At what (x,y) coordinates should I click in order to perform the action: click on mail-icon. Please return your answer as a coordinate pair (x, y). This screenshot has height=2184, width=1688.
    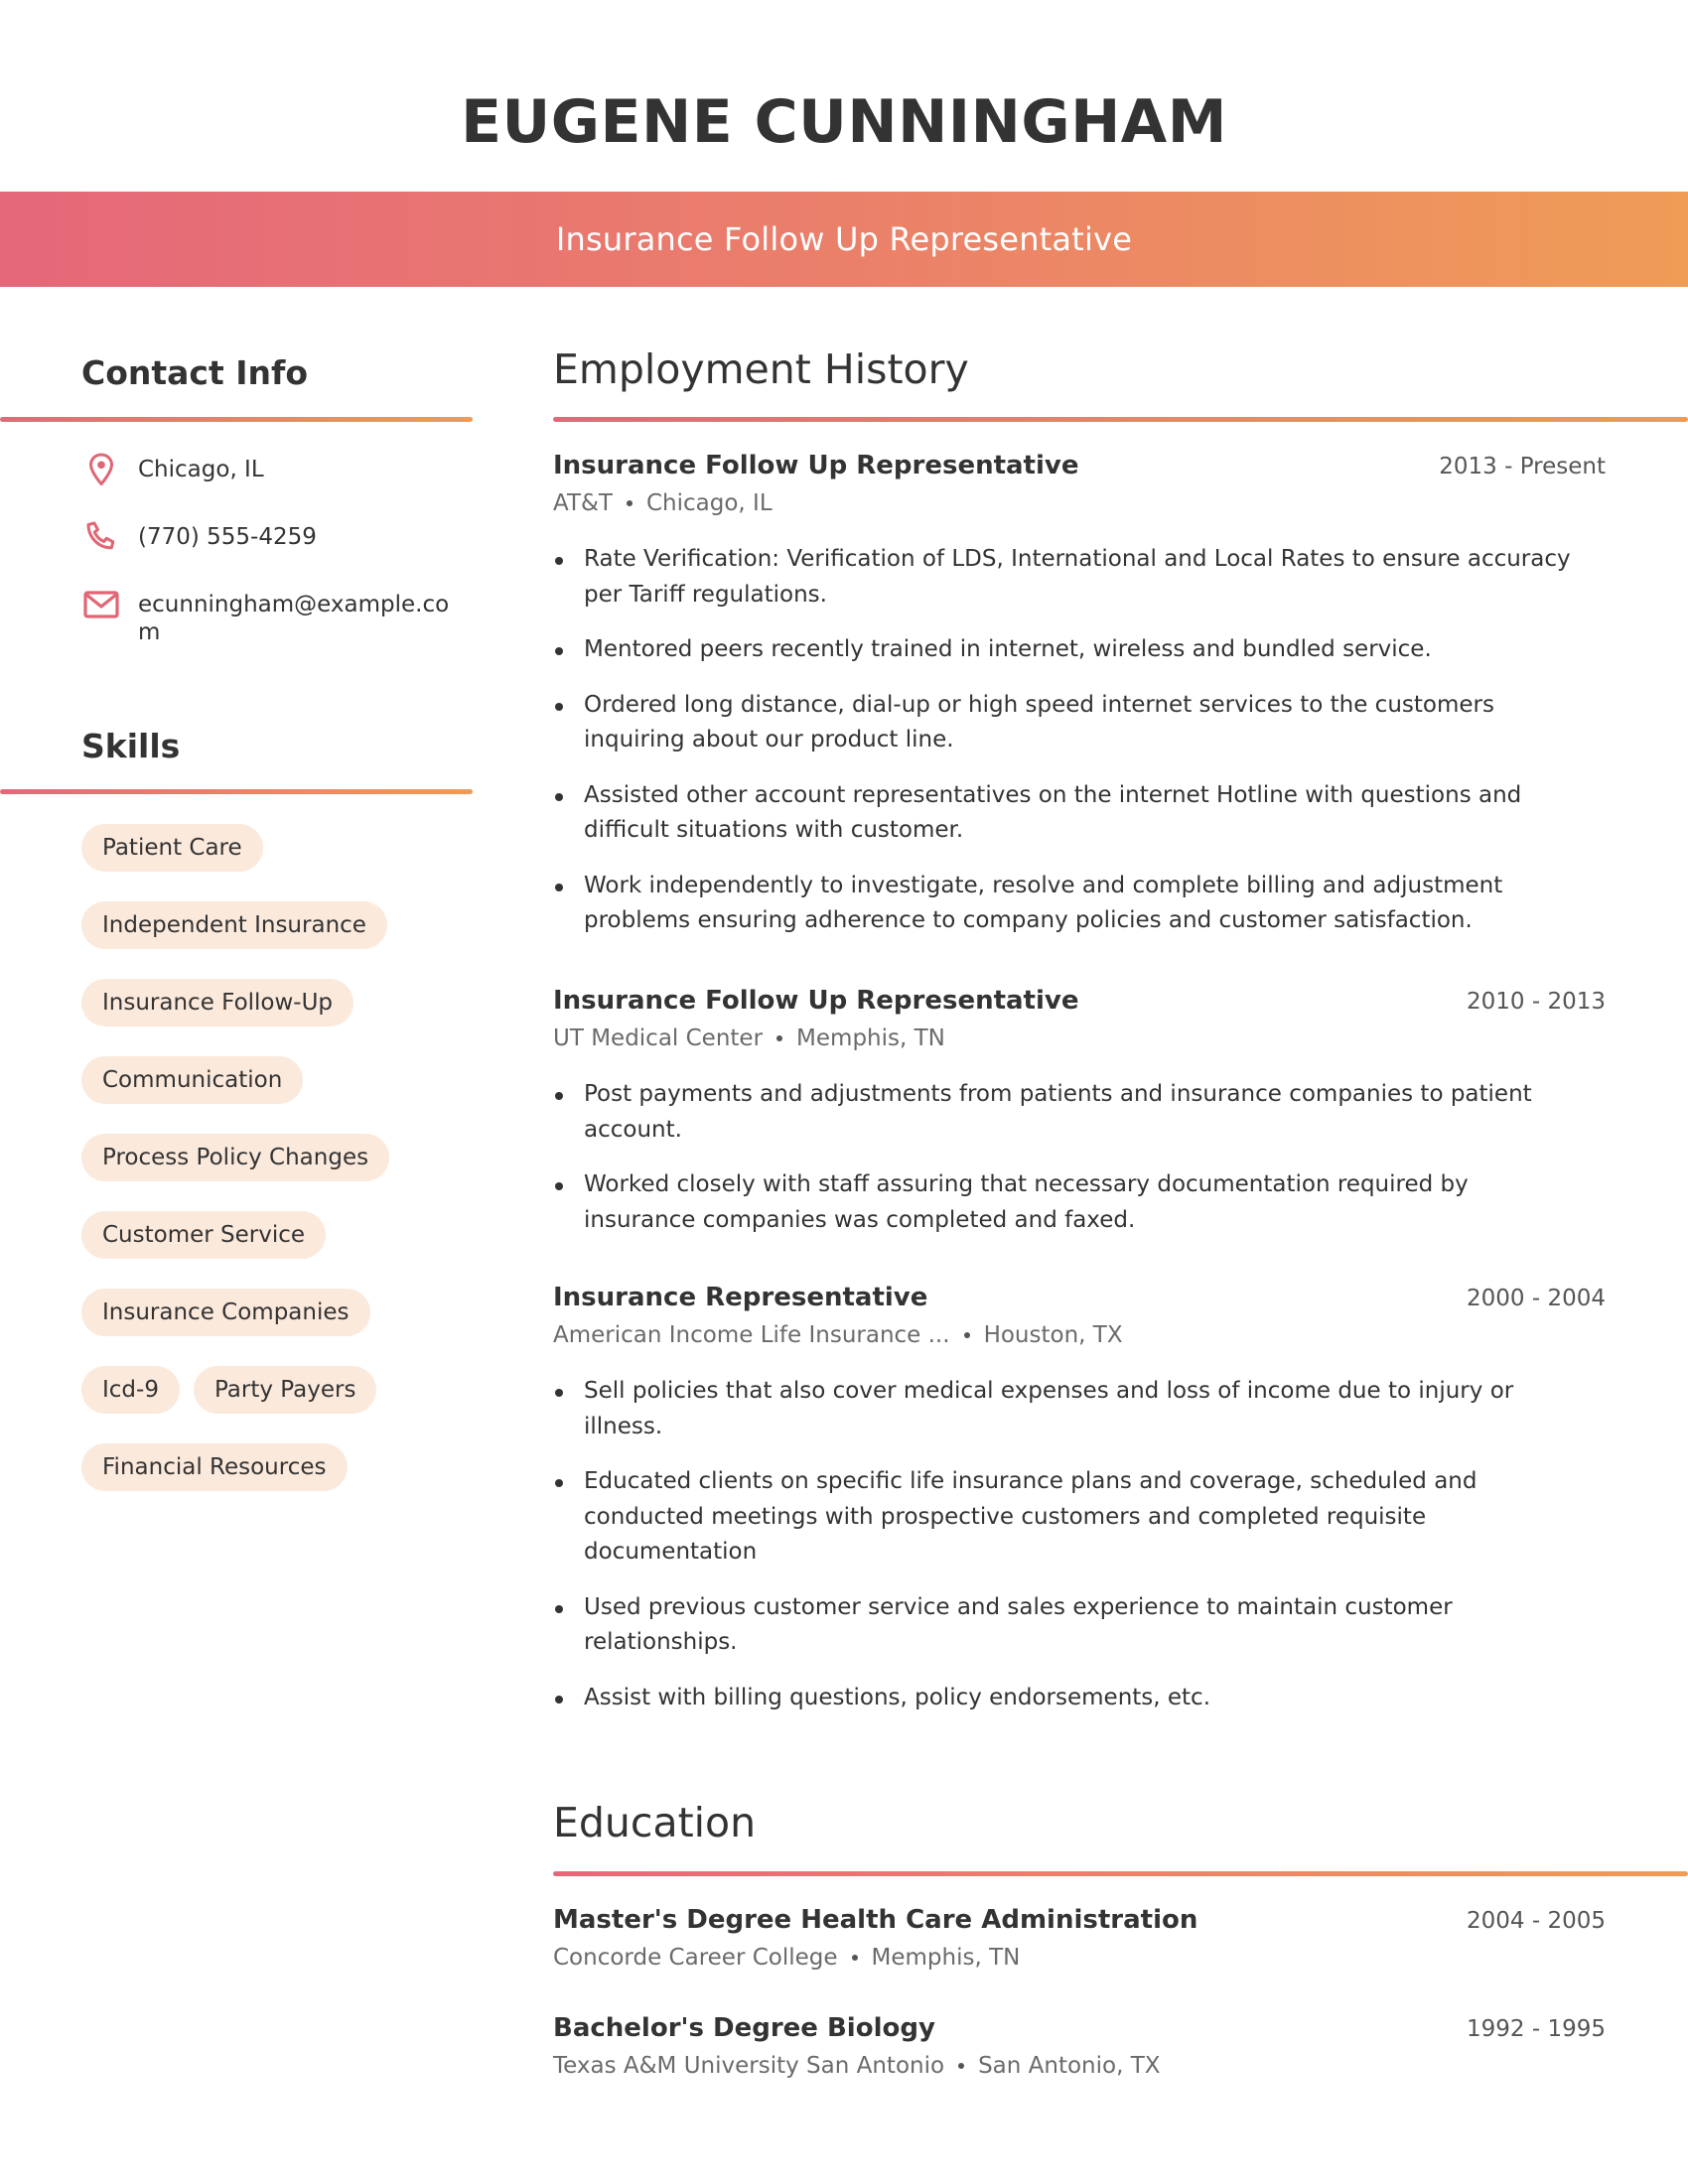
    Looking at the image, I should click on (101, 604).